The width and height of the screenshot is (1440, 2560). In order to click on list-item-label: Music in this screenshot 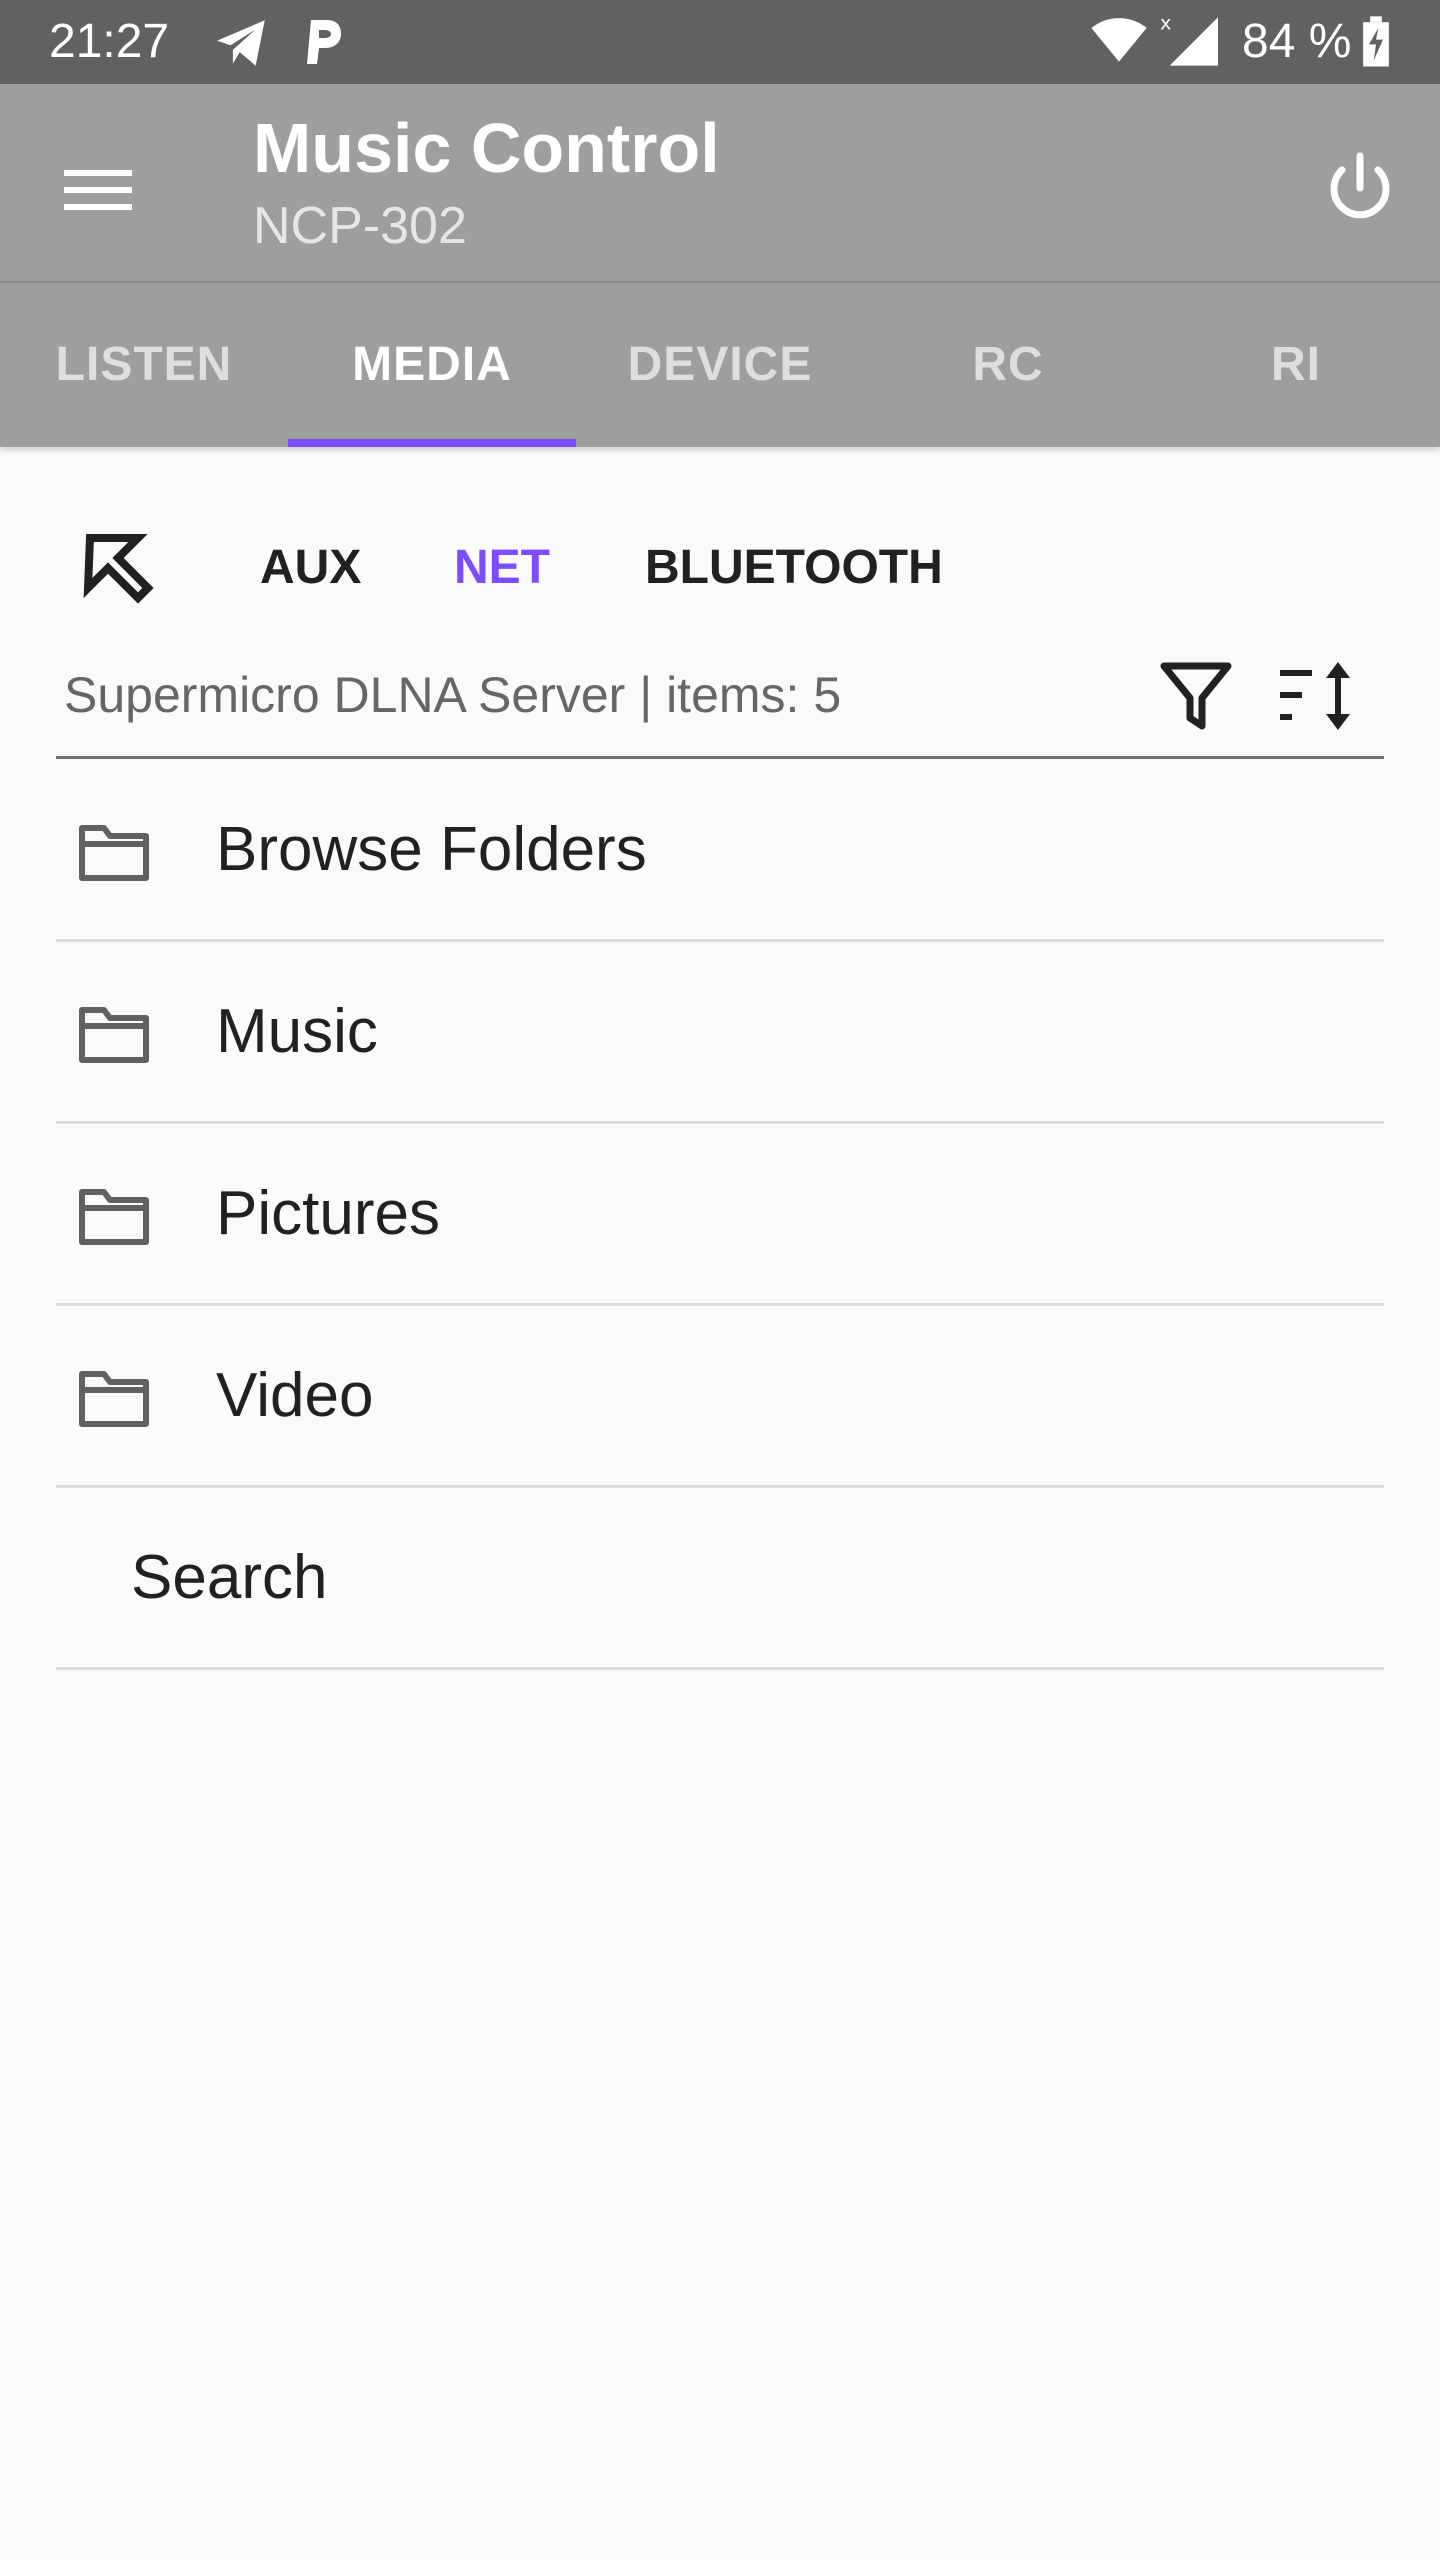, I will do `click(297, 1031)`.